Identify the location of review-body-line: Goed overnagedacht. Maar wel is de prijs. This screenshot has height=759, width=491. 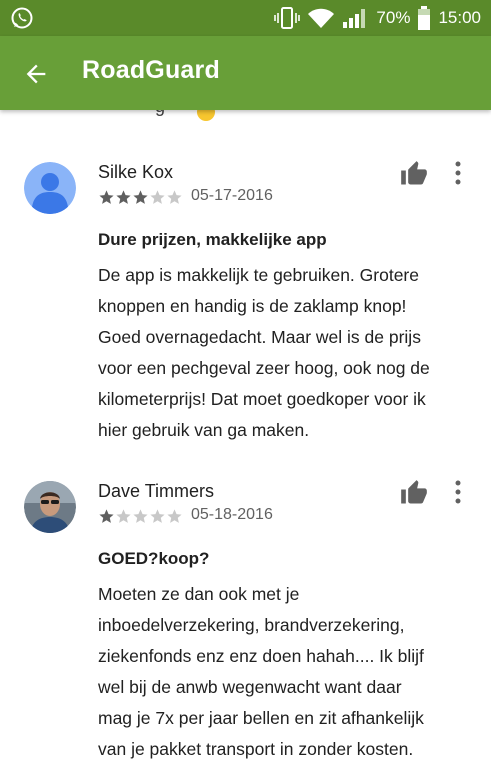
(259, 337).